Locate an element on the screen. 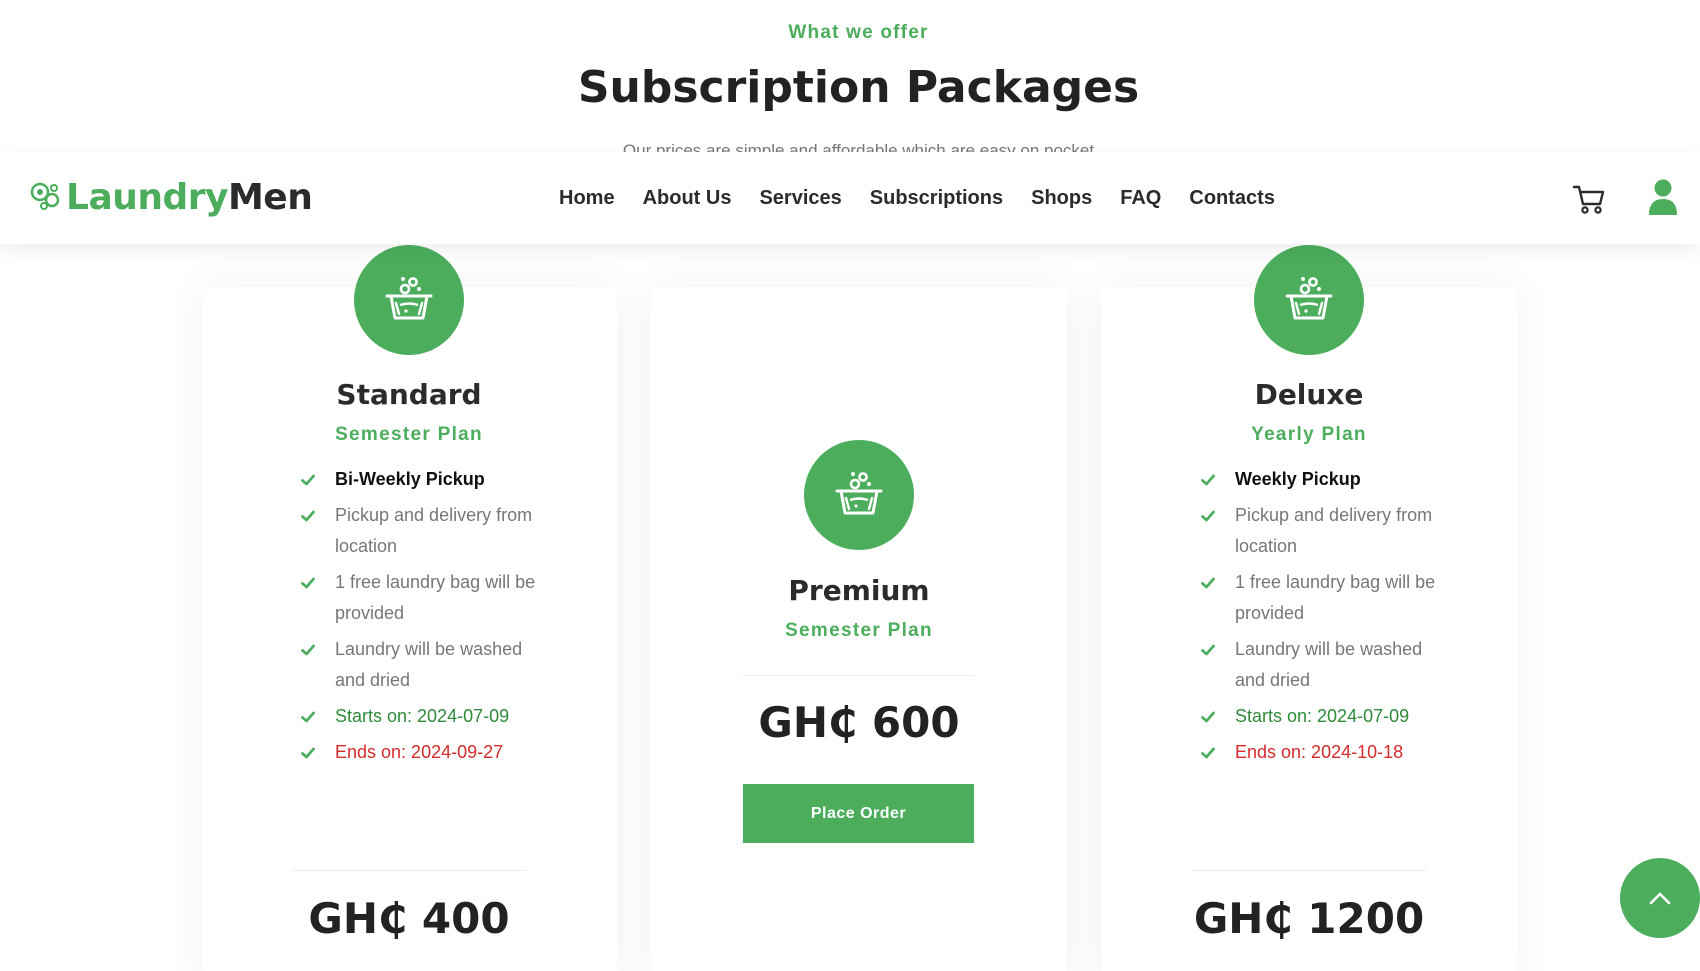 This screenshot has width=1700, height=971. logo: LaundryMen is located at coordinates (170, 197).